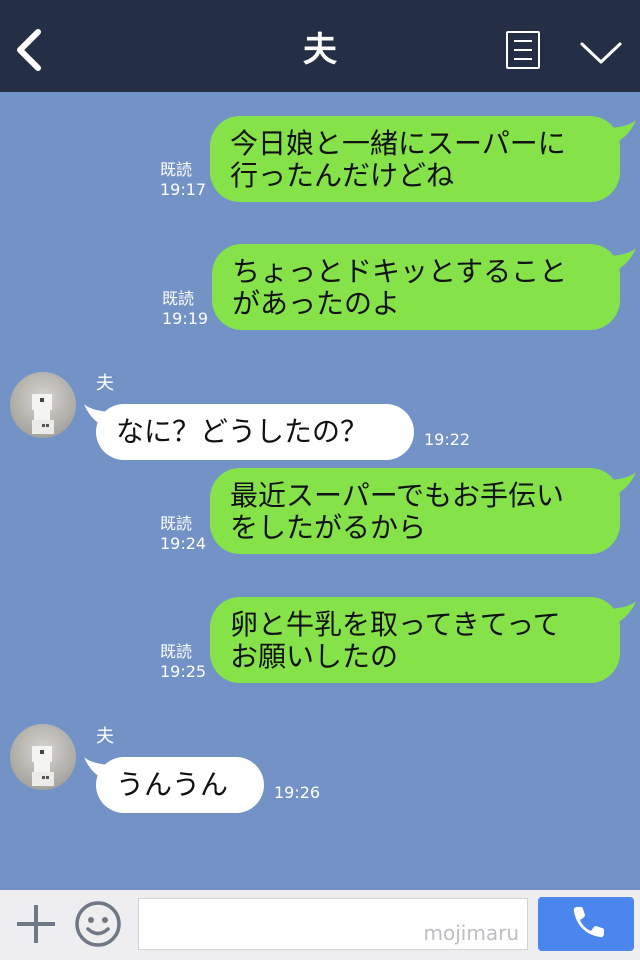 The width and height of the screenshot is (640, 960). I want to click on chat-header: 夫, so click(320, 46).